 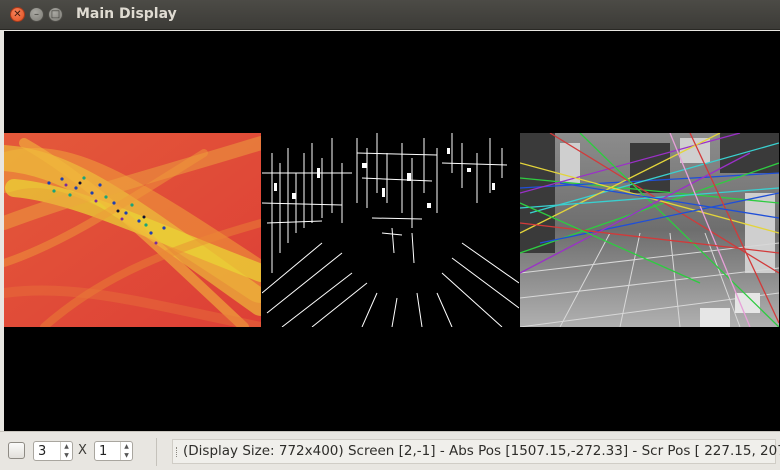 What do you see at coordinates (156, 452) in the screenshot?
I see `status-separator` at bounding box center [156, 452].